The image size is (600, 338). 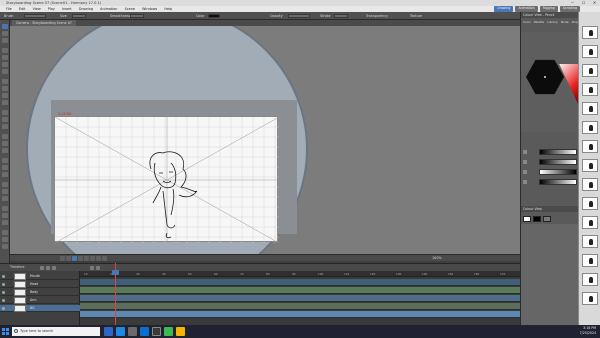 What do you see at coordinates (86, 258) in the screenshot?
I see `last-frame-icon` at bounding box center [86, 258].